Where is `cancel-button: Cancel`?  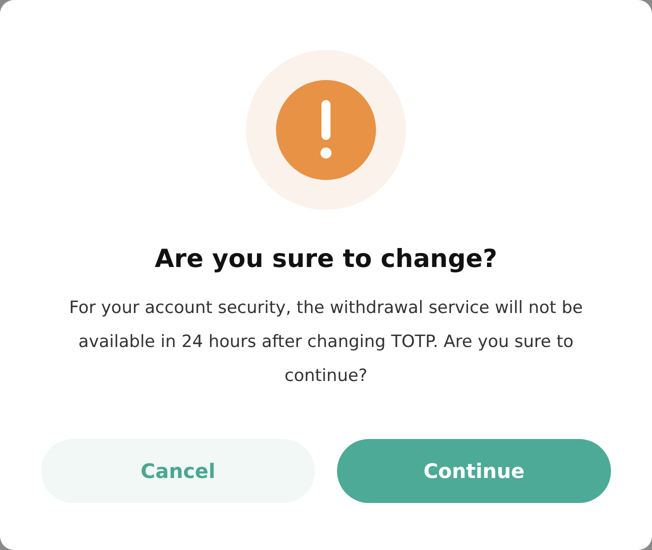 cancel-button: Cancel is located at coordinates (178, 471).